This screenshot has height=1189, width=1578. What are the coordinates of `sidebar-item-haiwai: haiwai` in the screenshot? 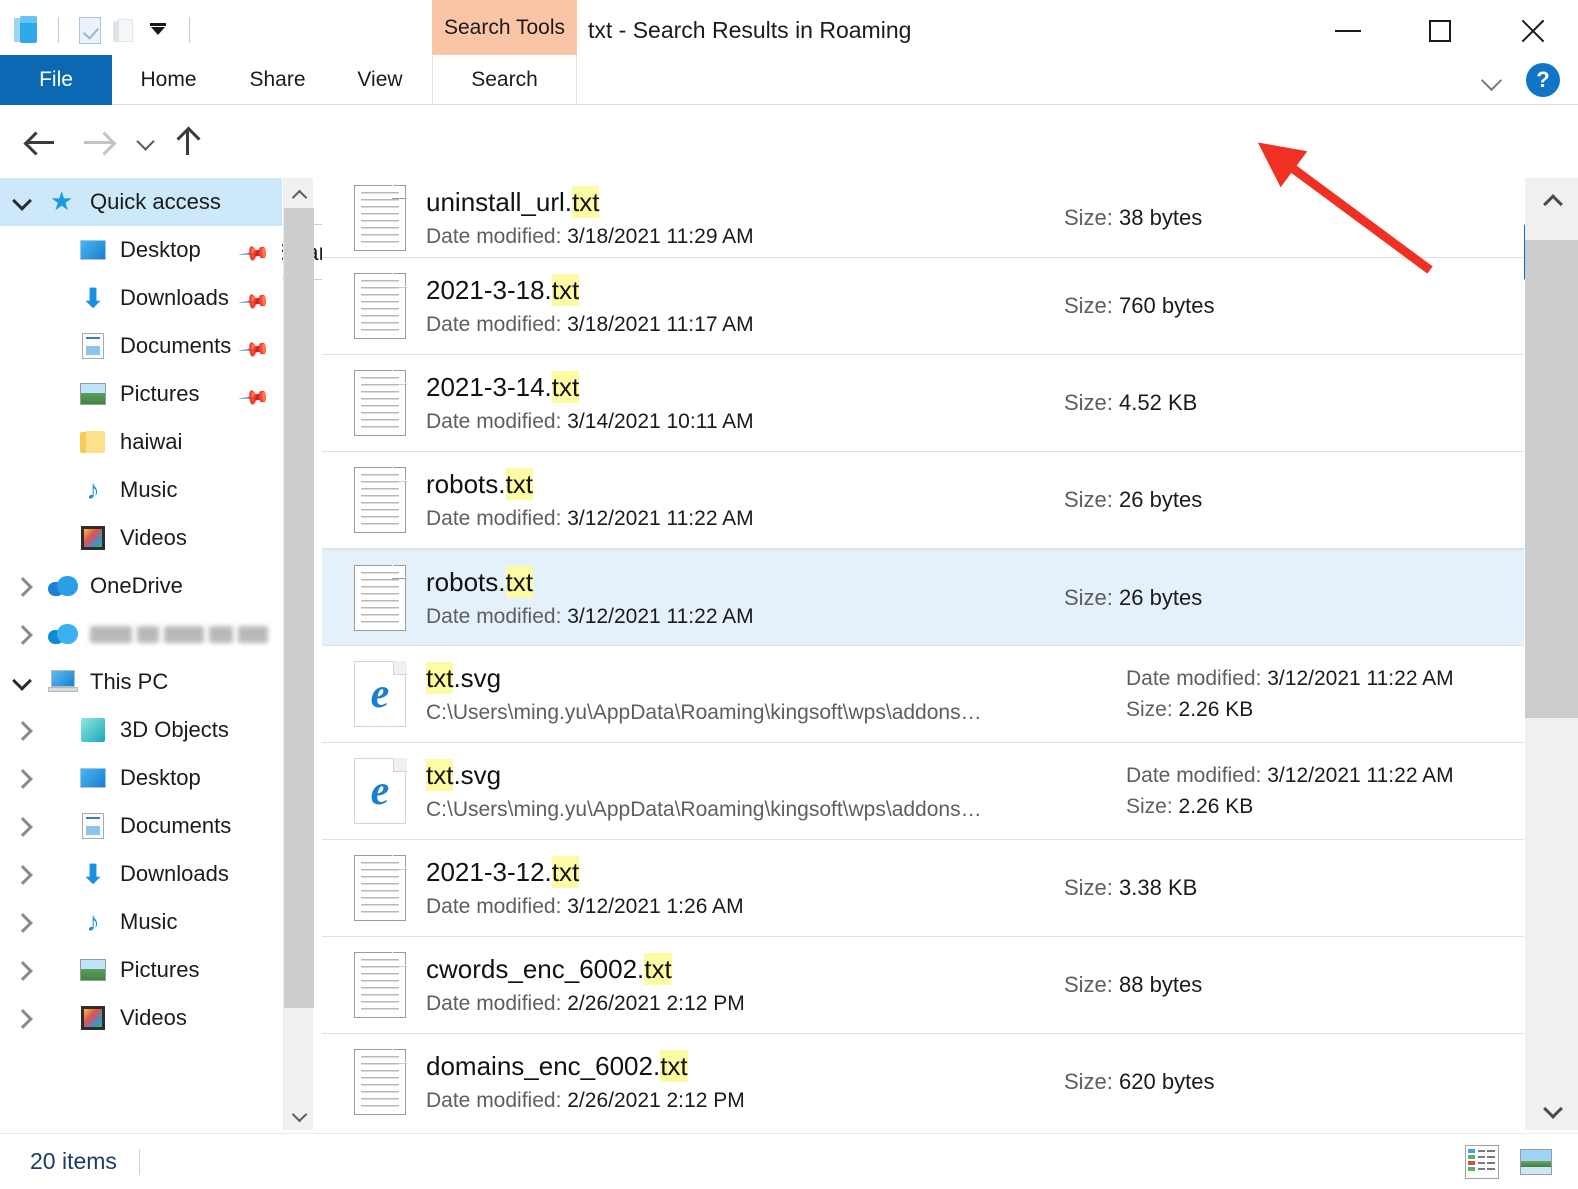 It's located at (141, 442).